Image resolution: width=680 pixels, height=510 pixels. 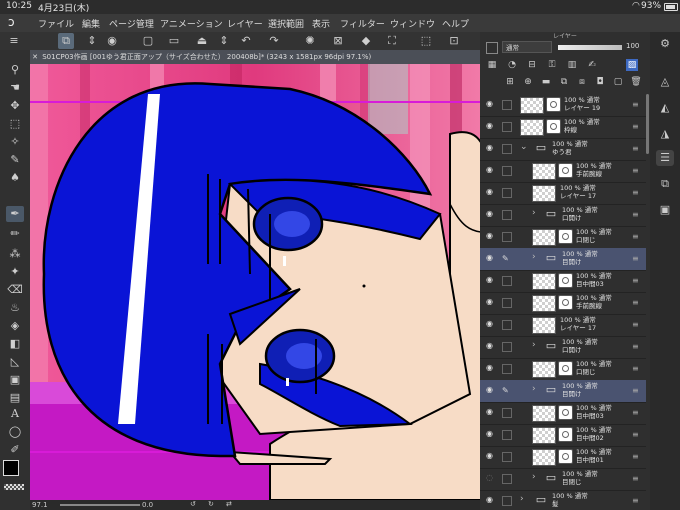 I want to click on new-canvas-icon: ⧉, so click(x=66, y=41).